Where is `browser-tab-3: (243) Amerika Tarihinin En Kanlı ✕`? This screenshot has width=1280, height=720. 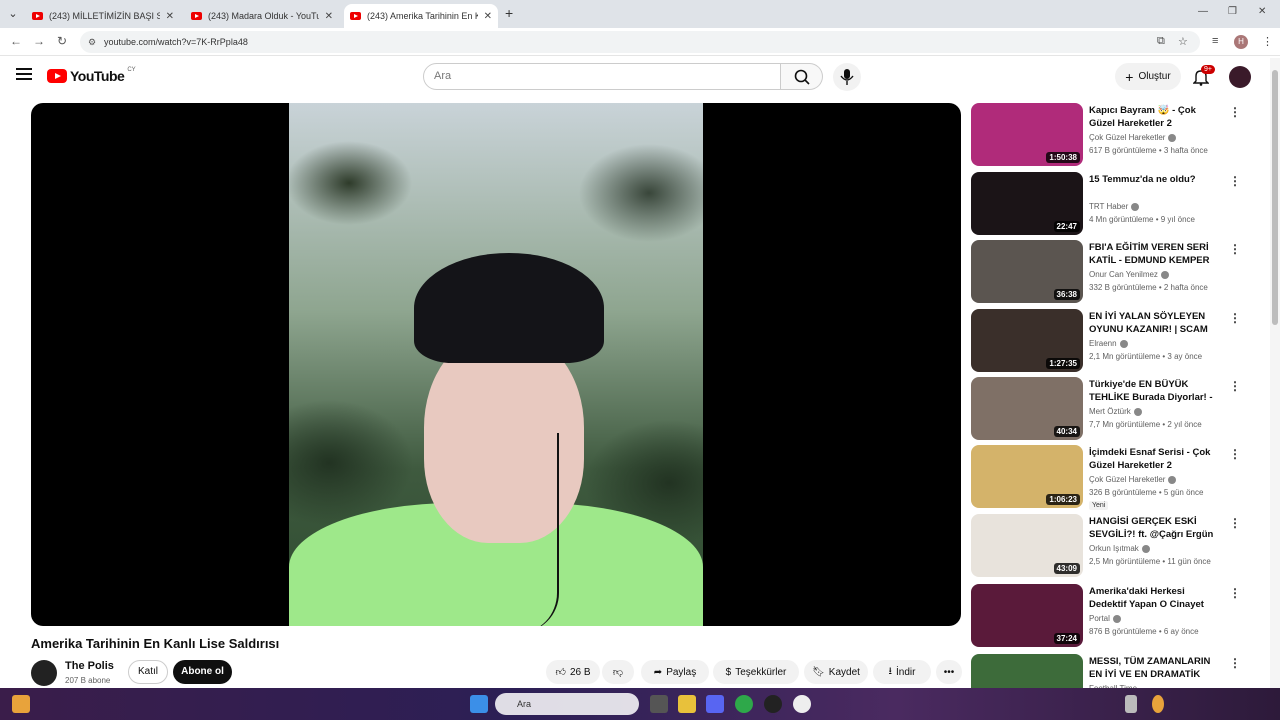 browser-tab-3: (243) Amerika Tarihinin En Kanlı ✕ is located at coordinates (421, 16).